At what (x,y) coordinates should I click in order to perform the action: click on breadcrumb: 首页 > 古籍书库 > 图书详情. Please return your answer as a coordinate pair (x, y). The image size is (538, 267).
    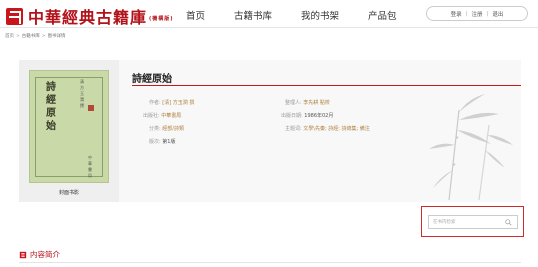
    Looking at the image, I should click on (35, 36).